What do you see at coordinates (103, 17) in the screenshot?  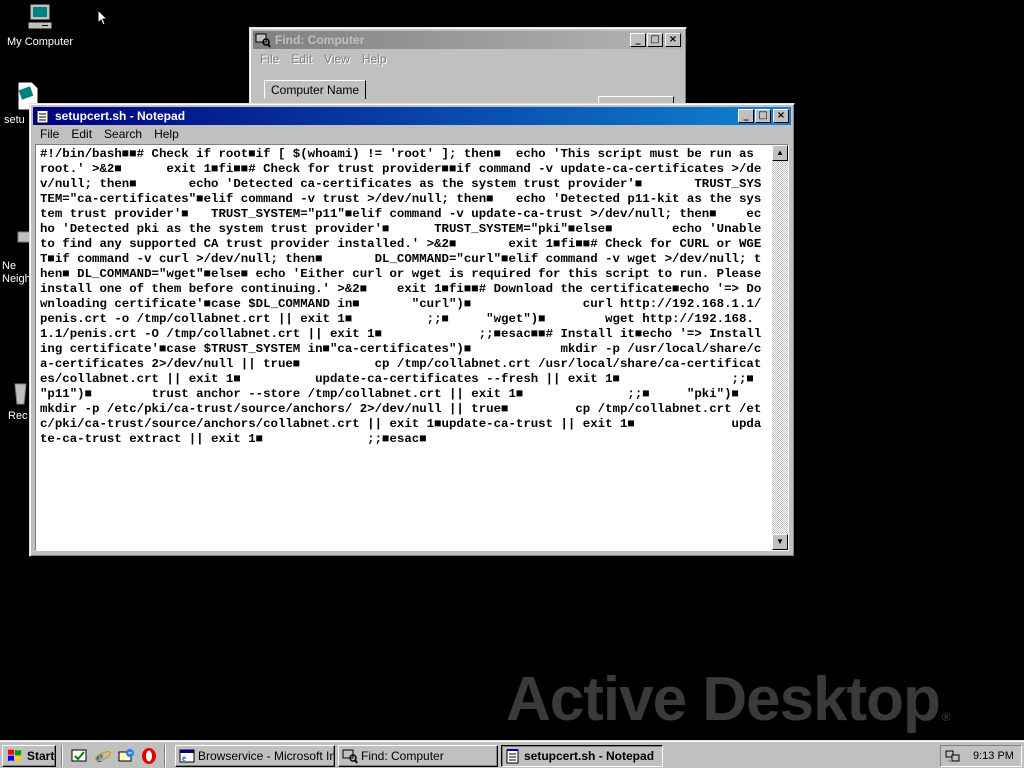 I see `mouse-cursor-icon` at bounding box center [103, 17].